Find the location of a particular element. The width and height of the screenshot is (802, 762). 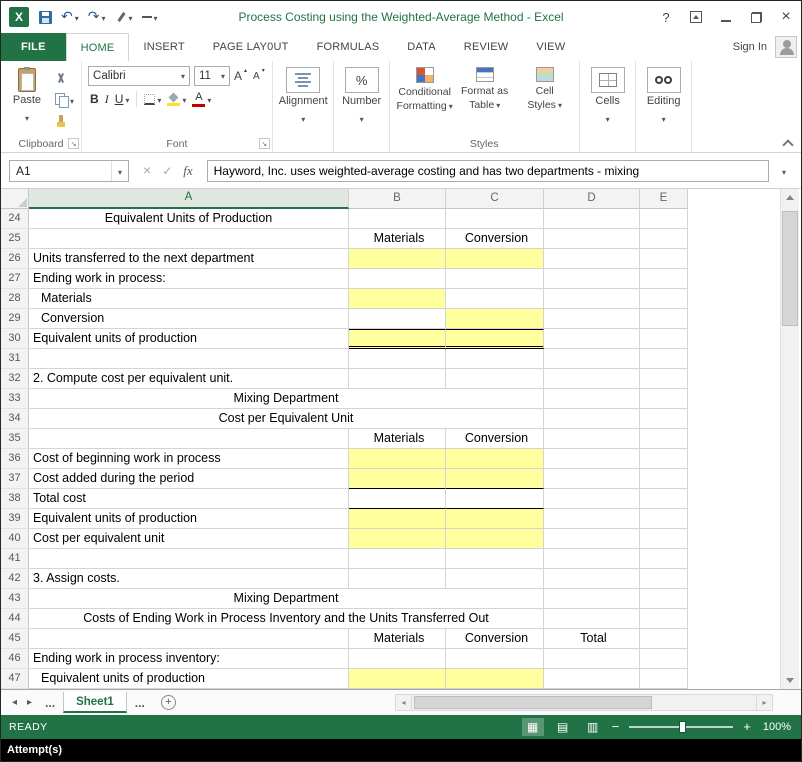

tabs-scroll-left-icon is located at coordinates (14, 702).